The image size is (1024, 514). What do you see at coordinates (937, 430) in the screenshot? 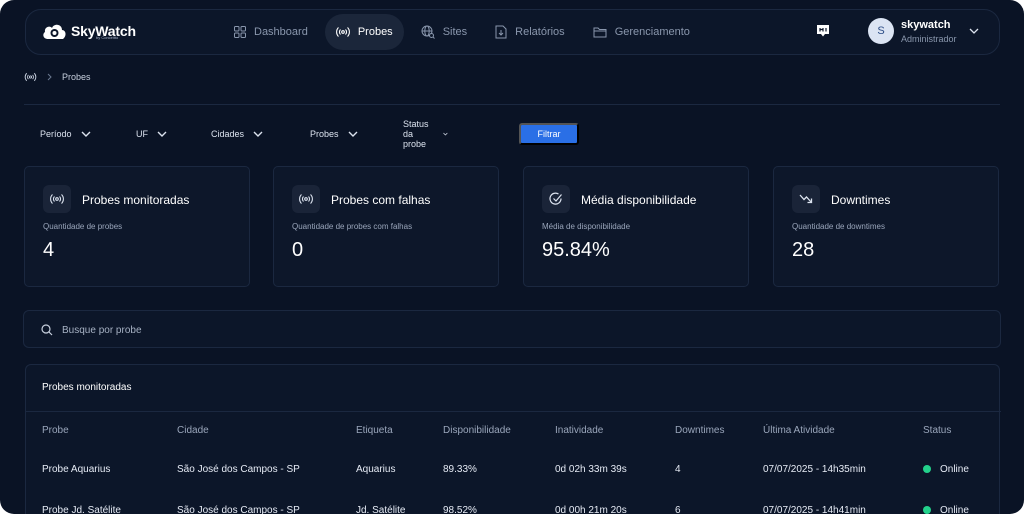
I see `column-header-status: Status` at bounding box center [937, 430].